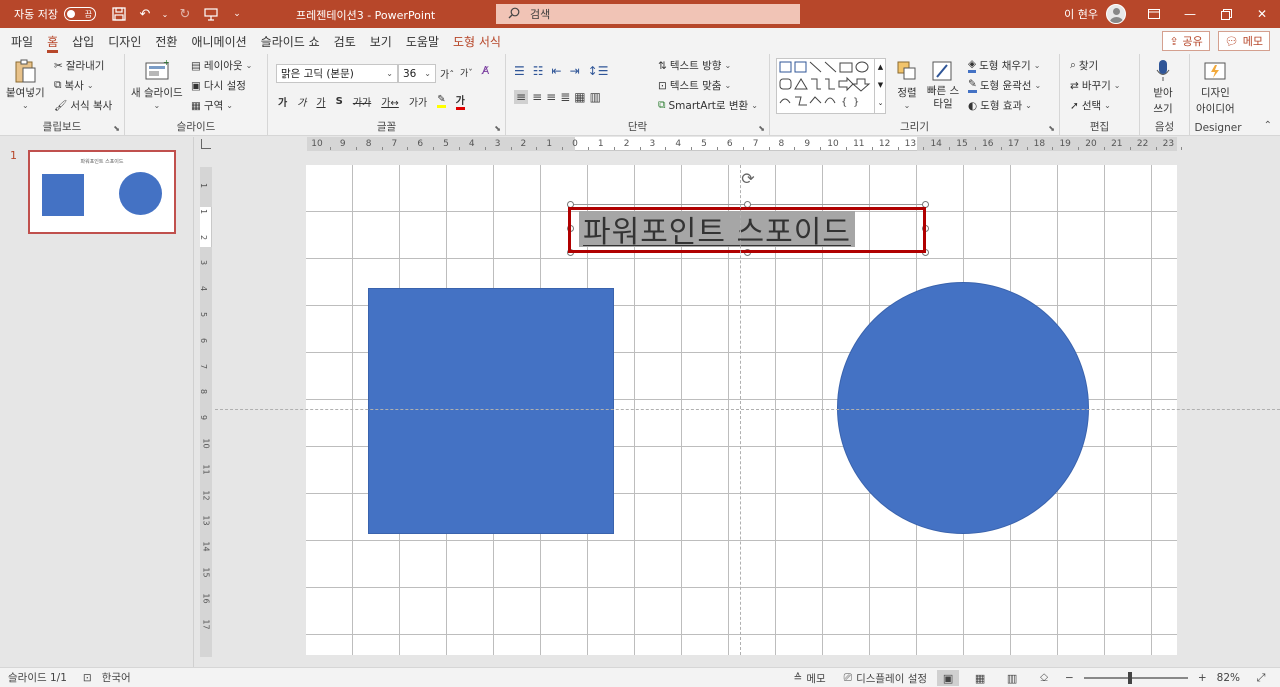  Describe the element at coordinates (648, 14) in the screenshot. I see `search-box: 검색` at that location.